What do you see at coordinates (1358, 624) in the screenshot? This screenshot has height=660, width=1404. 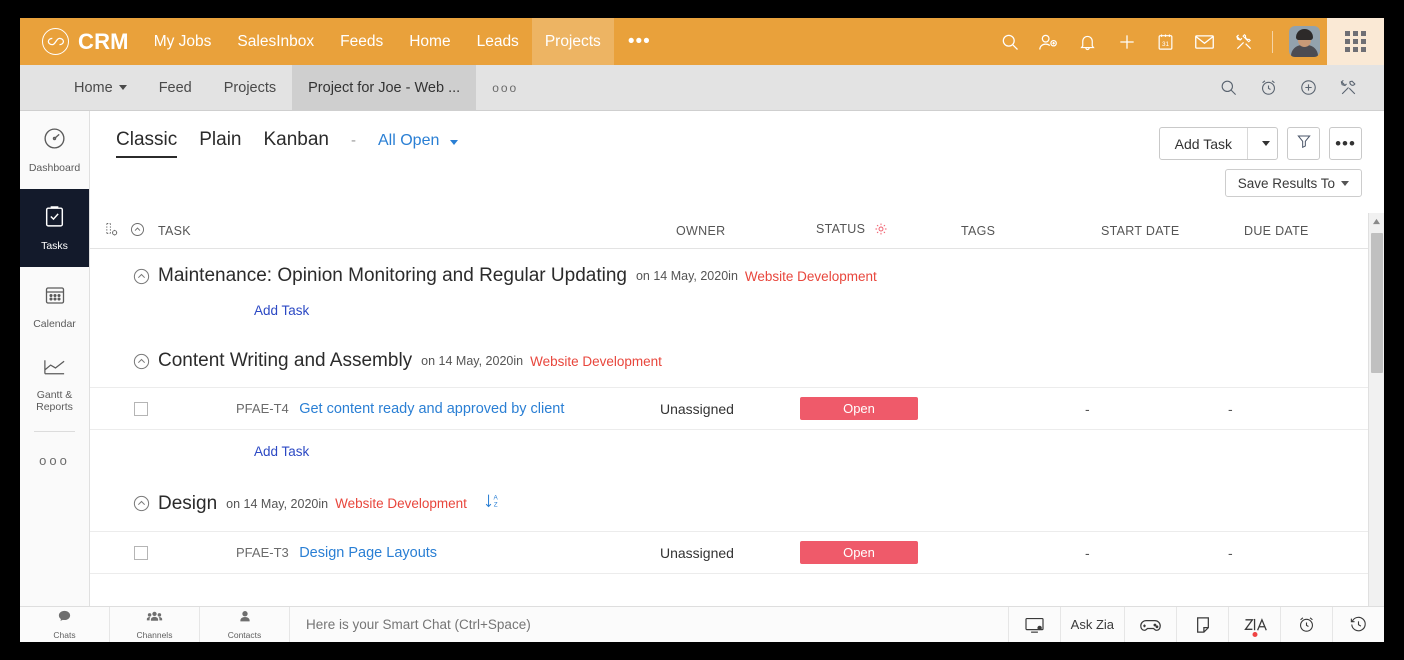 I see `history-icon` at bounding box center [1358, 624].